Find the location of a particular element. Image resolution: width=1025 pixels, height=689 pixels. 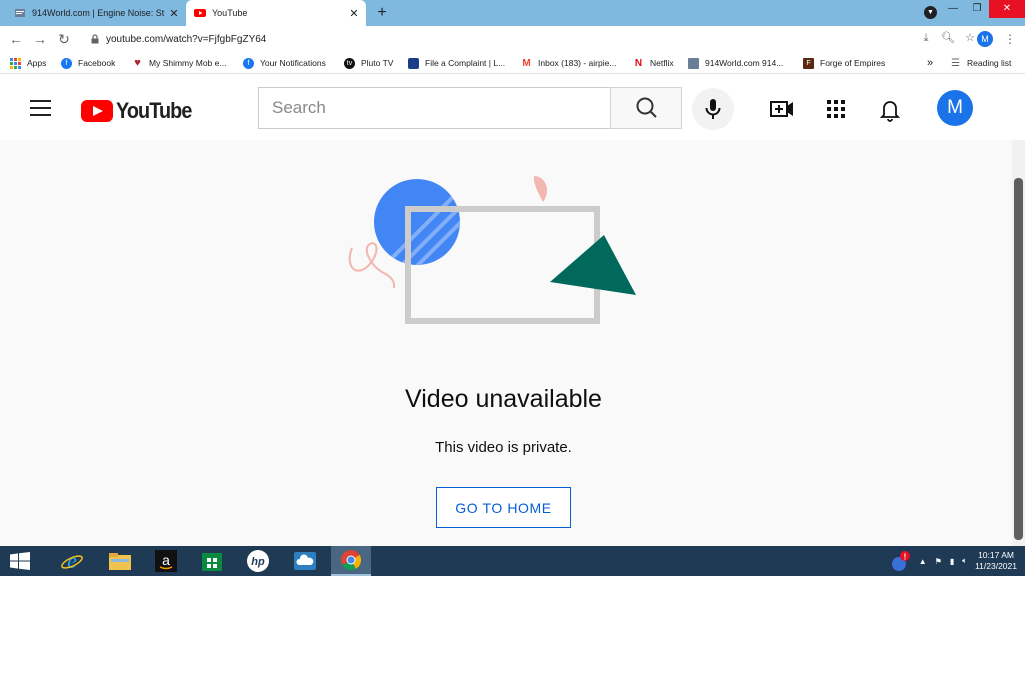

folder-icon is located at coordinates (120, 561).